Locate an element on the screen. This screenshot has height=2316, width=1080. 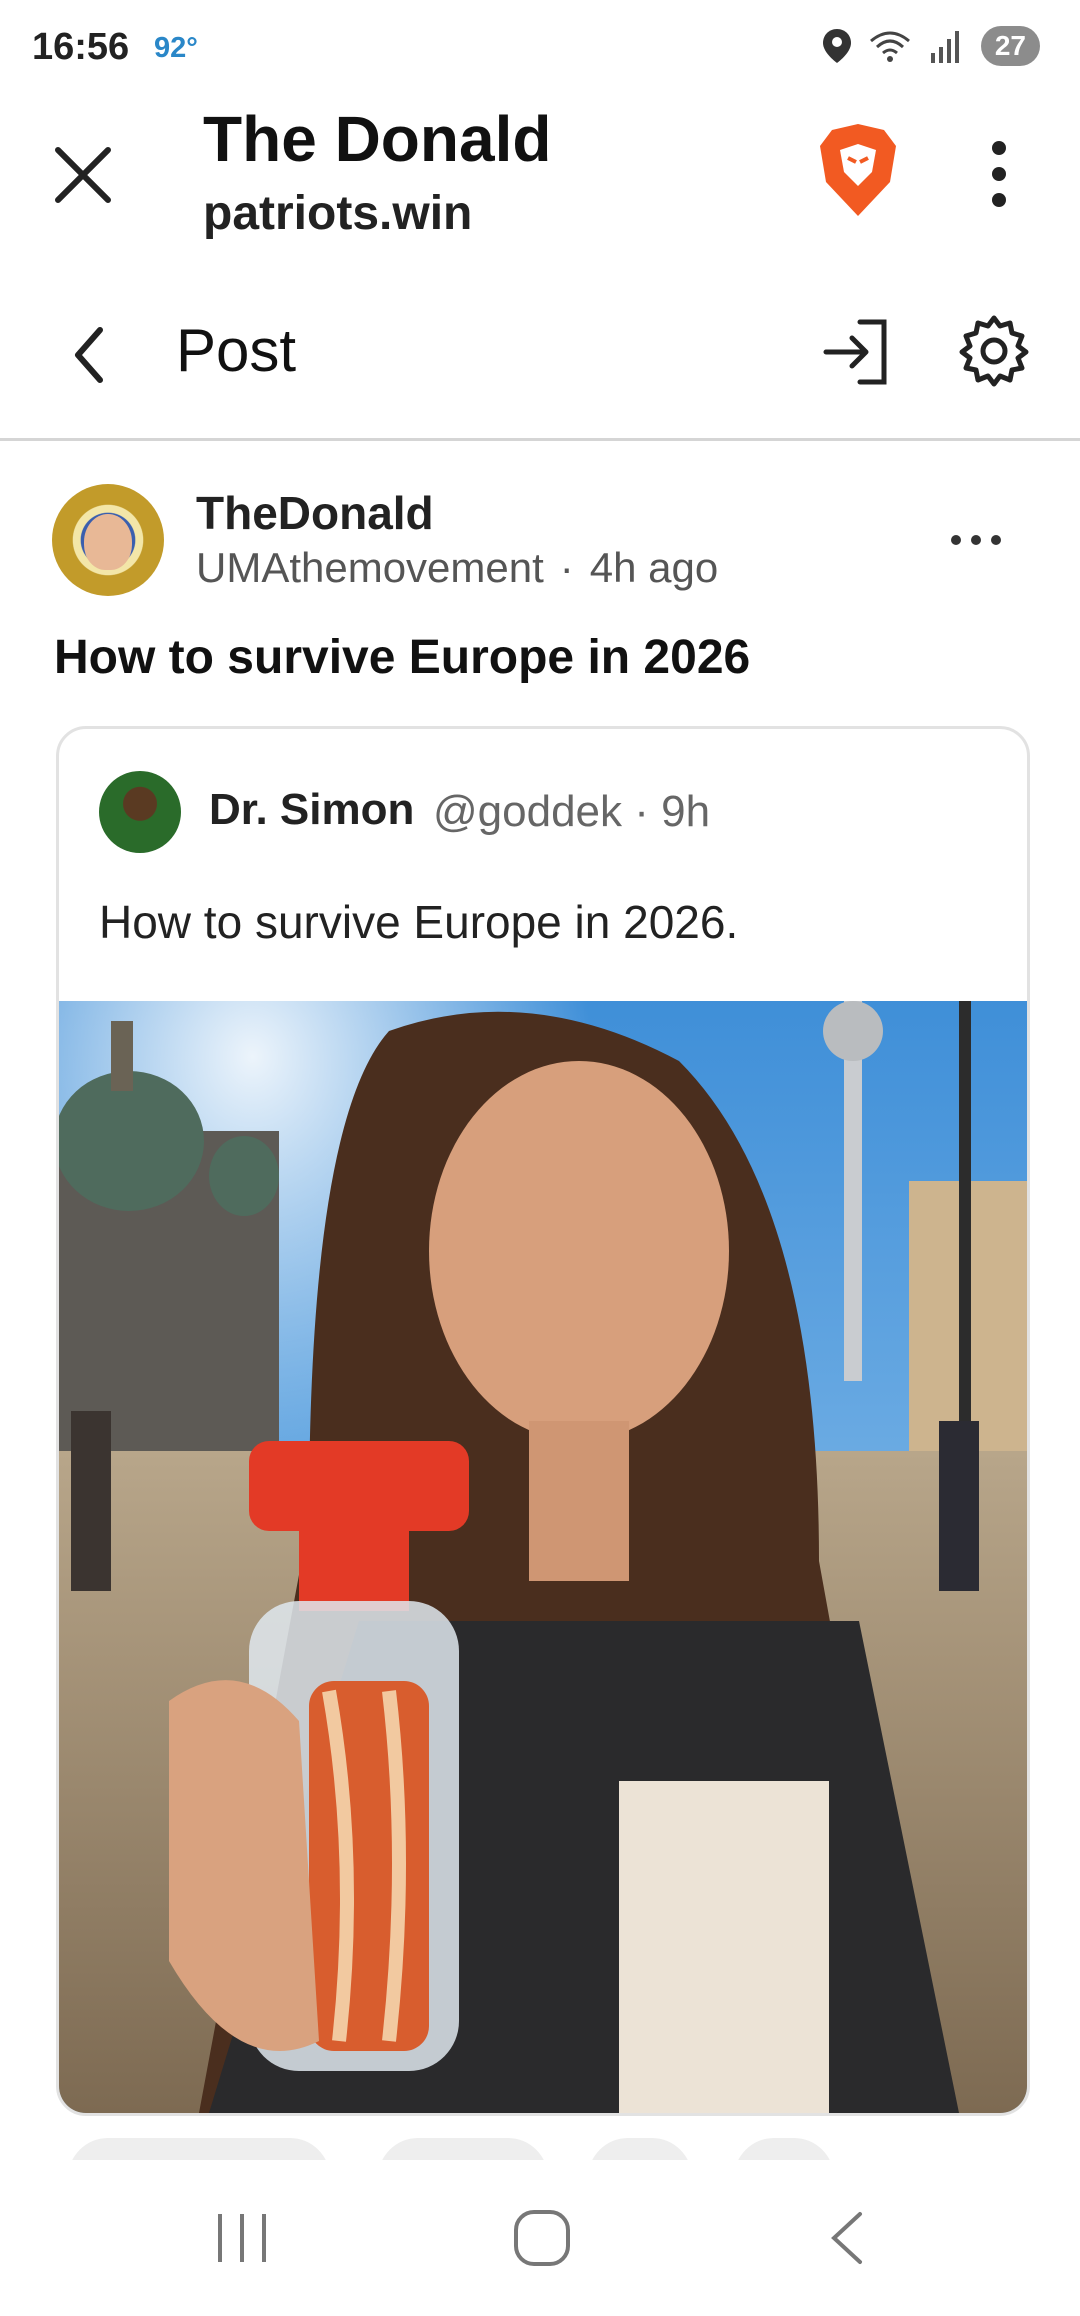
brave-lion-icon is located at coordinates (858, 170).